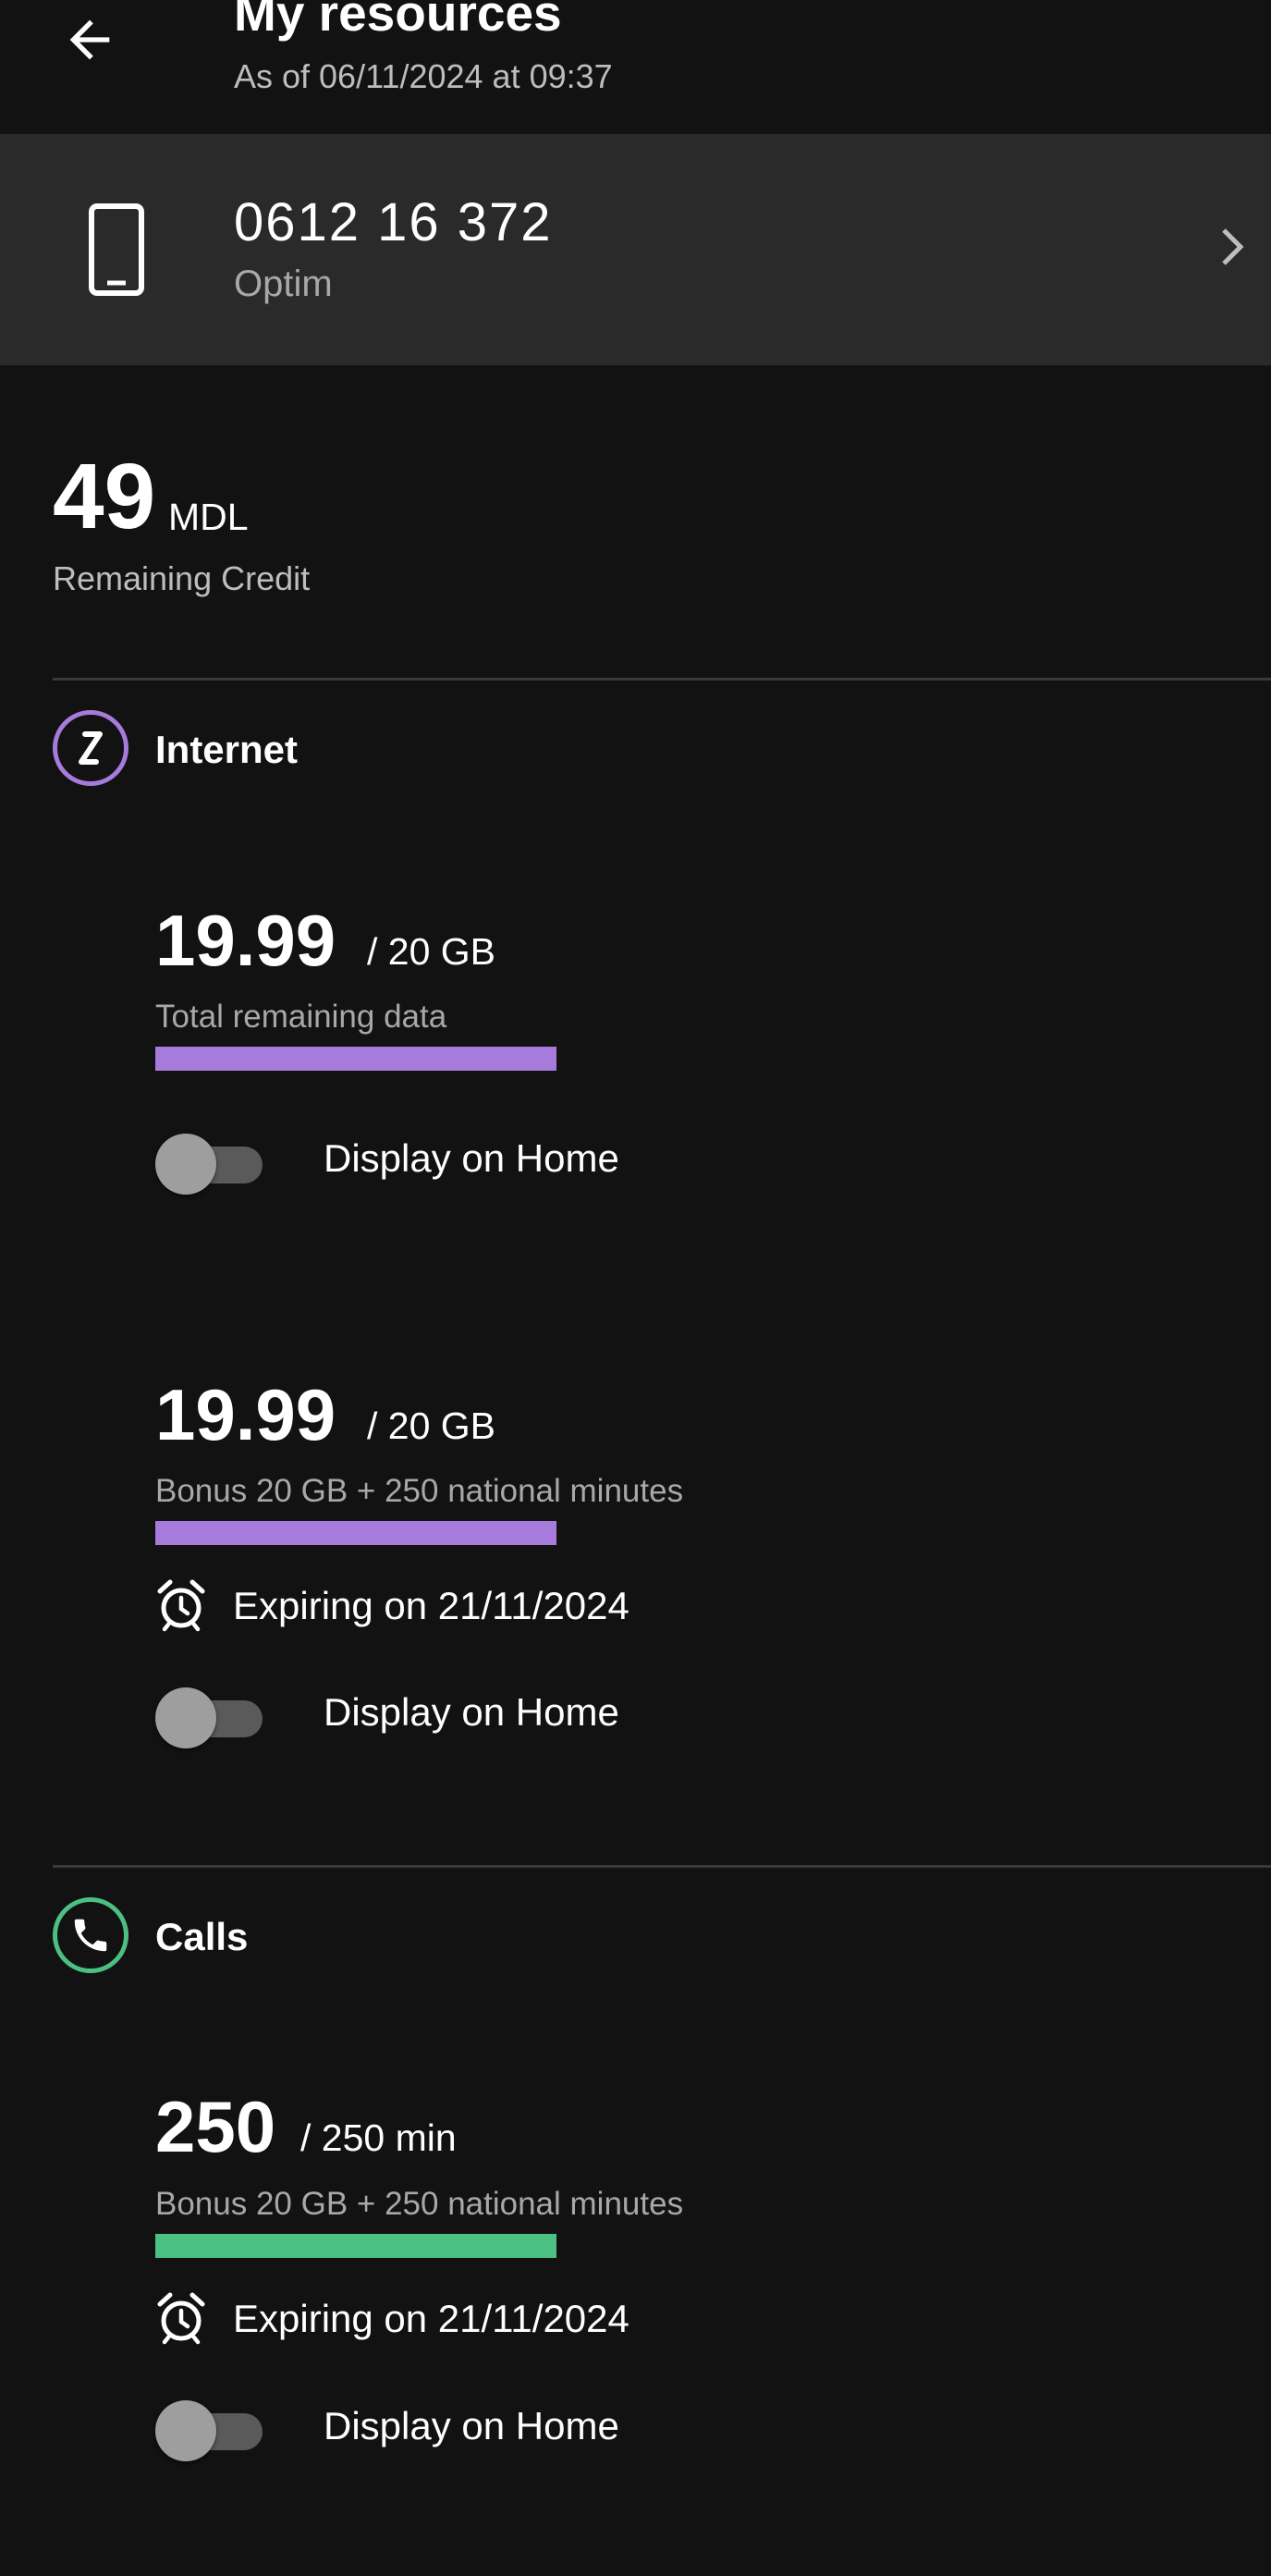 The height and width of the screenshot is (2576, 1271). Describe the element at coordinates (215, 2126) in the screenshot. I see `minutes-remaining-value: 250` at that location.